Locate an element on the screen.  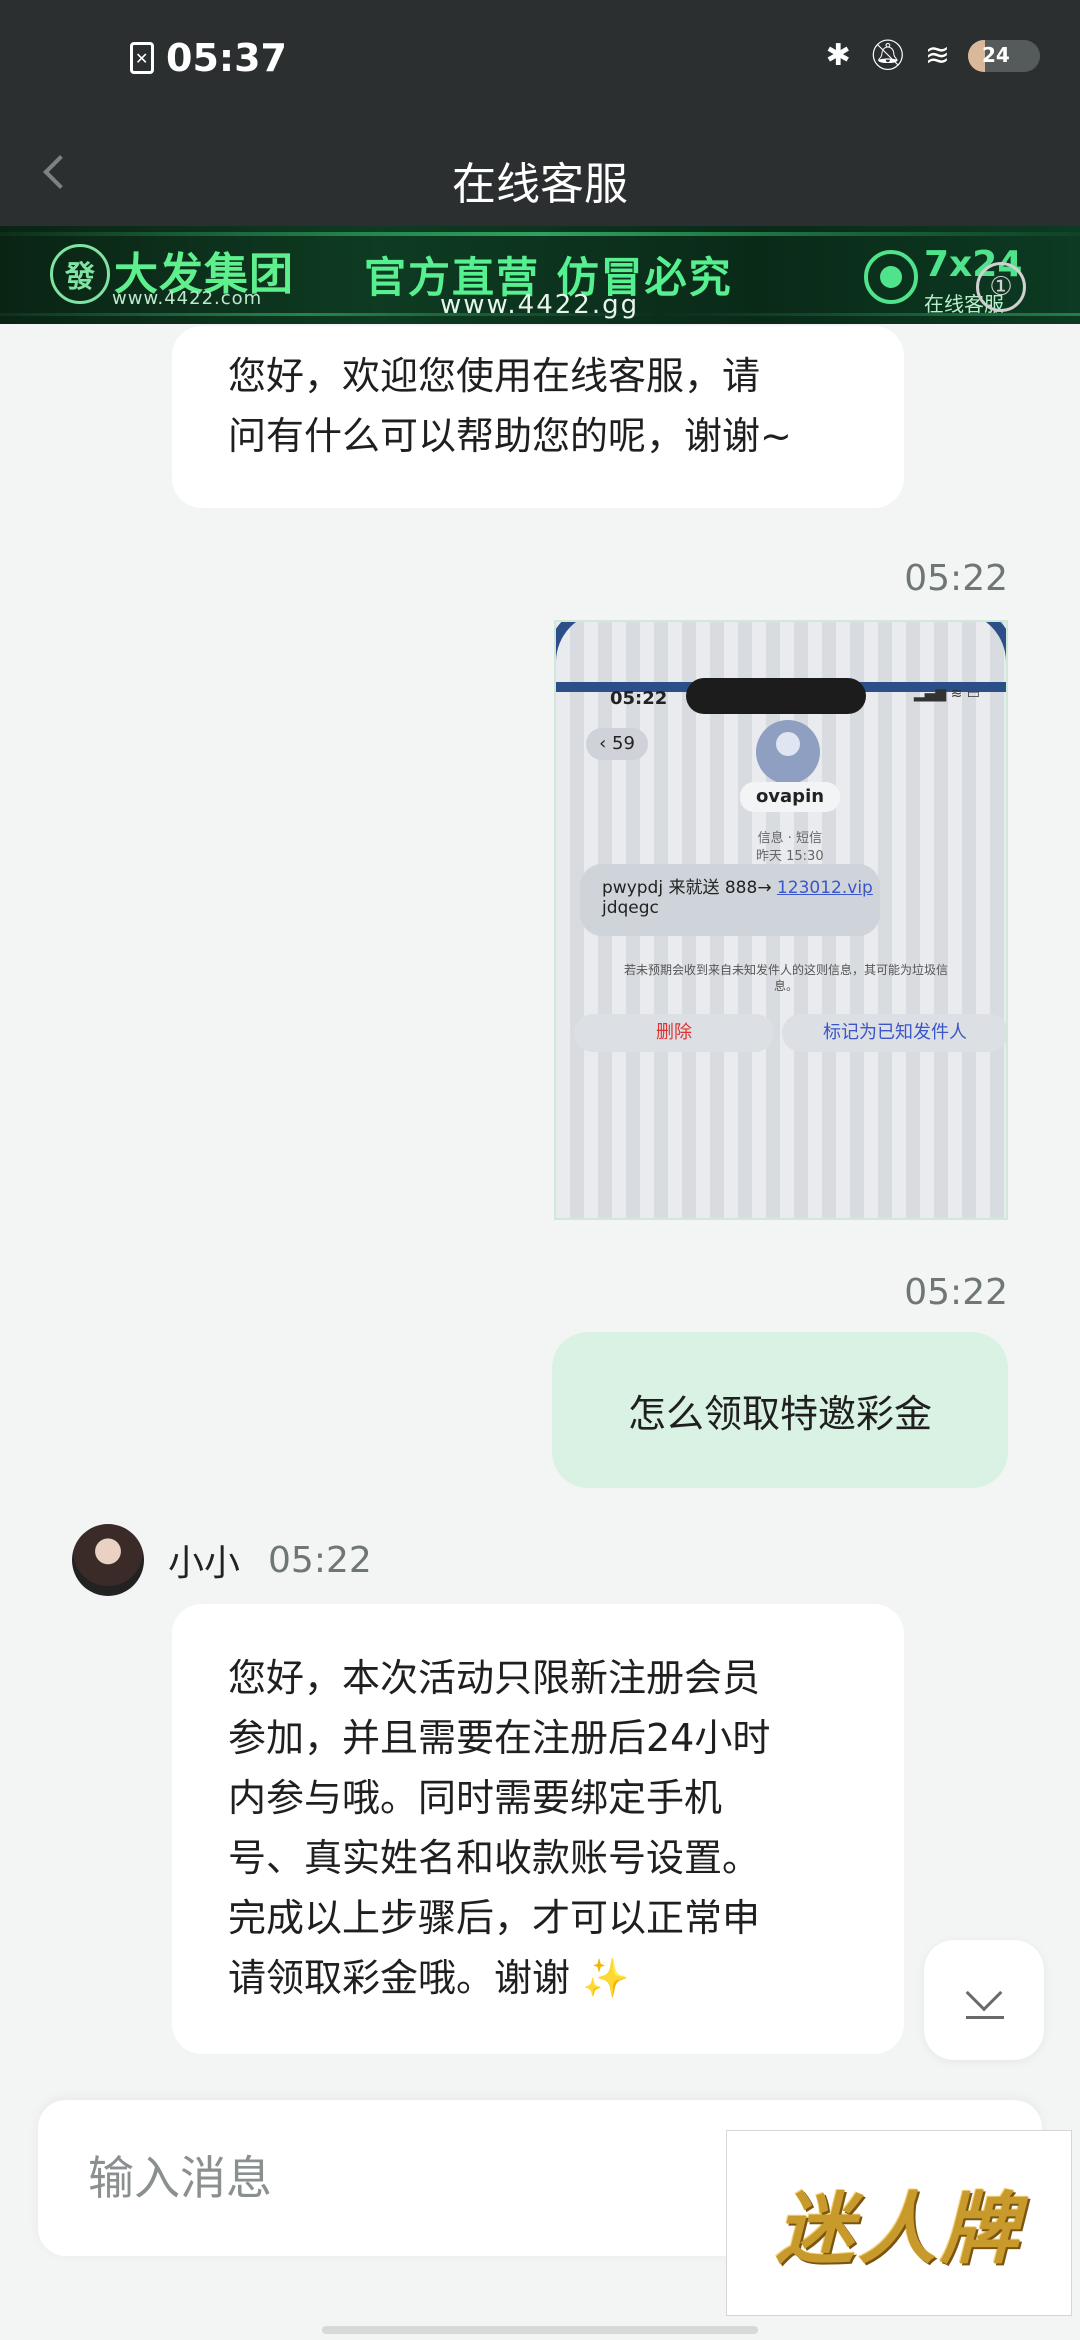
status-right: ✱ 🔕︎ ≋ 24 is located at coordinates (933, 55).